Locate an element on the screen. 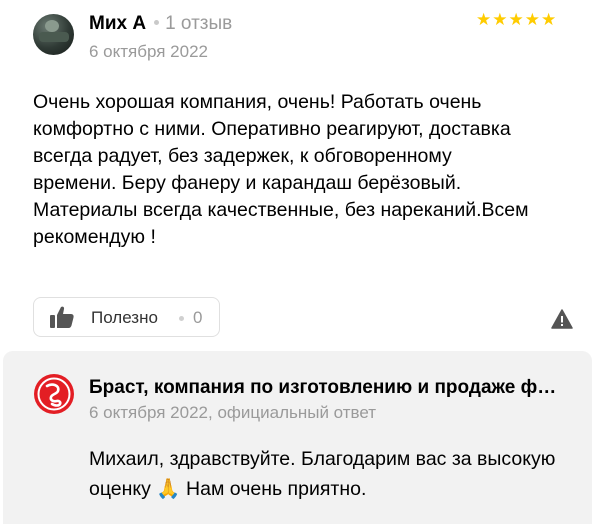 This screenshot has width=595, height=524. useful-count: 0 is located at coordinates (198, 317).